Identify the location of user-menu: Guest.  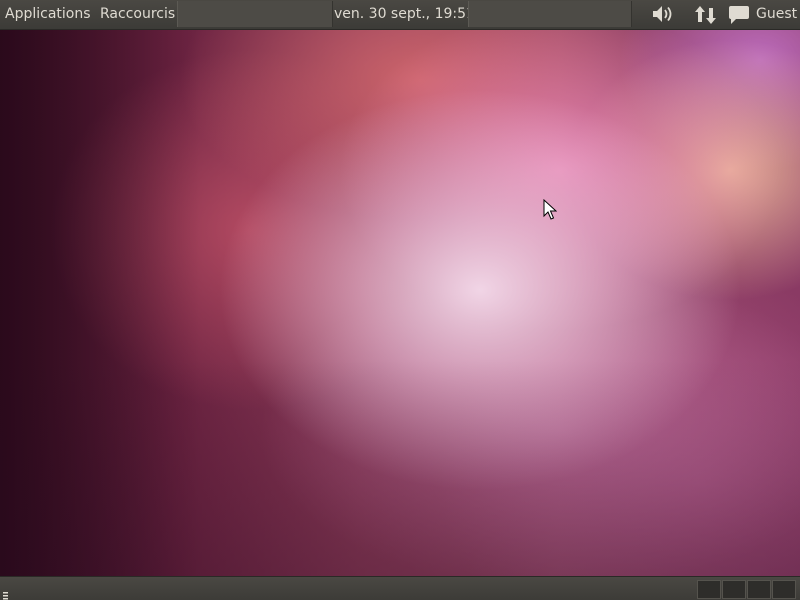
(776, 14).